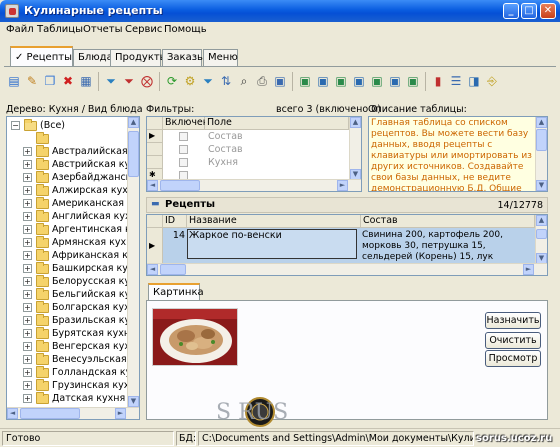  What do you see at coordinates (341, 81) in the screenshot?
I see `export3-icon: ▣` at bounding box center [341, 81].